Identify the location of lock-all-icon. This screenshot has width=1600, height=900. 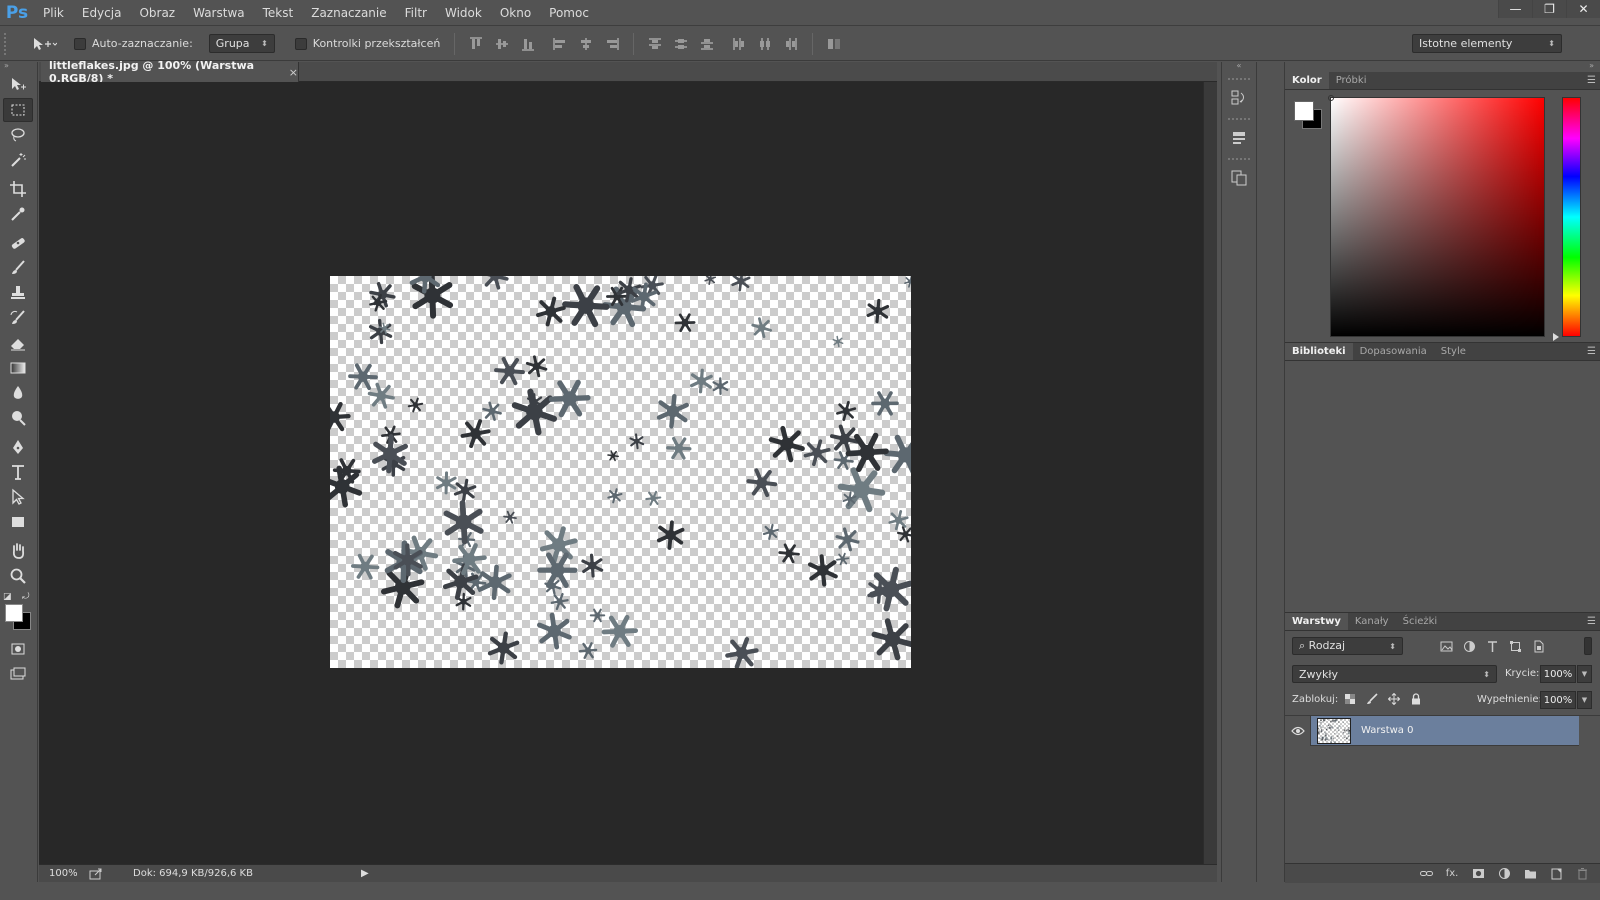
(1416, 699).